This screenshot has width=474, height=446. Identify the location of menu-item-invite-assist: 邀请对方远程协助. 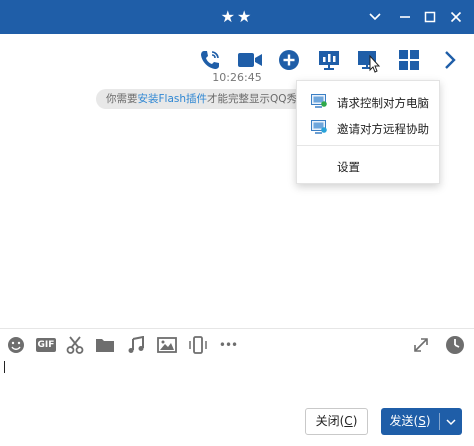
(368, 128).